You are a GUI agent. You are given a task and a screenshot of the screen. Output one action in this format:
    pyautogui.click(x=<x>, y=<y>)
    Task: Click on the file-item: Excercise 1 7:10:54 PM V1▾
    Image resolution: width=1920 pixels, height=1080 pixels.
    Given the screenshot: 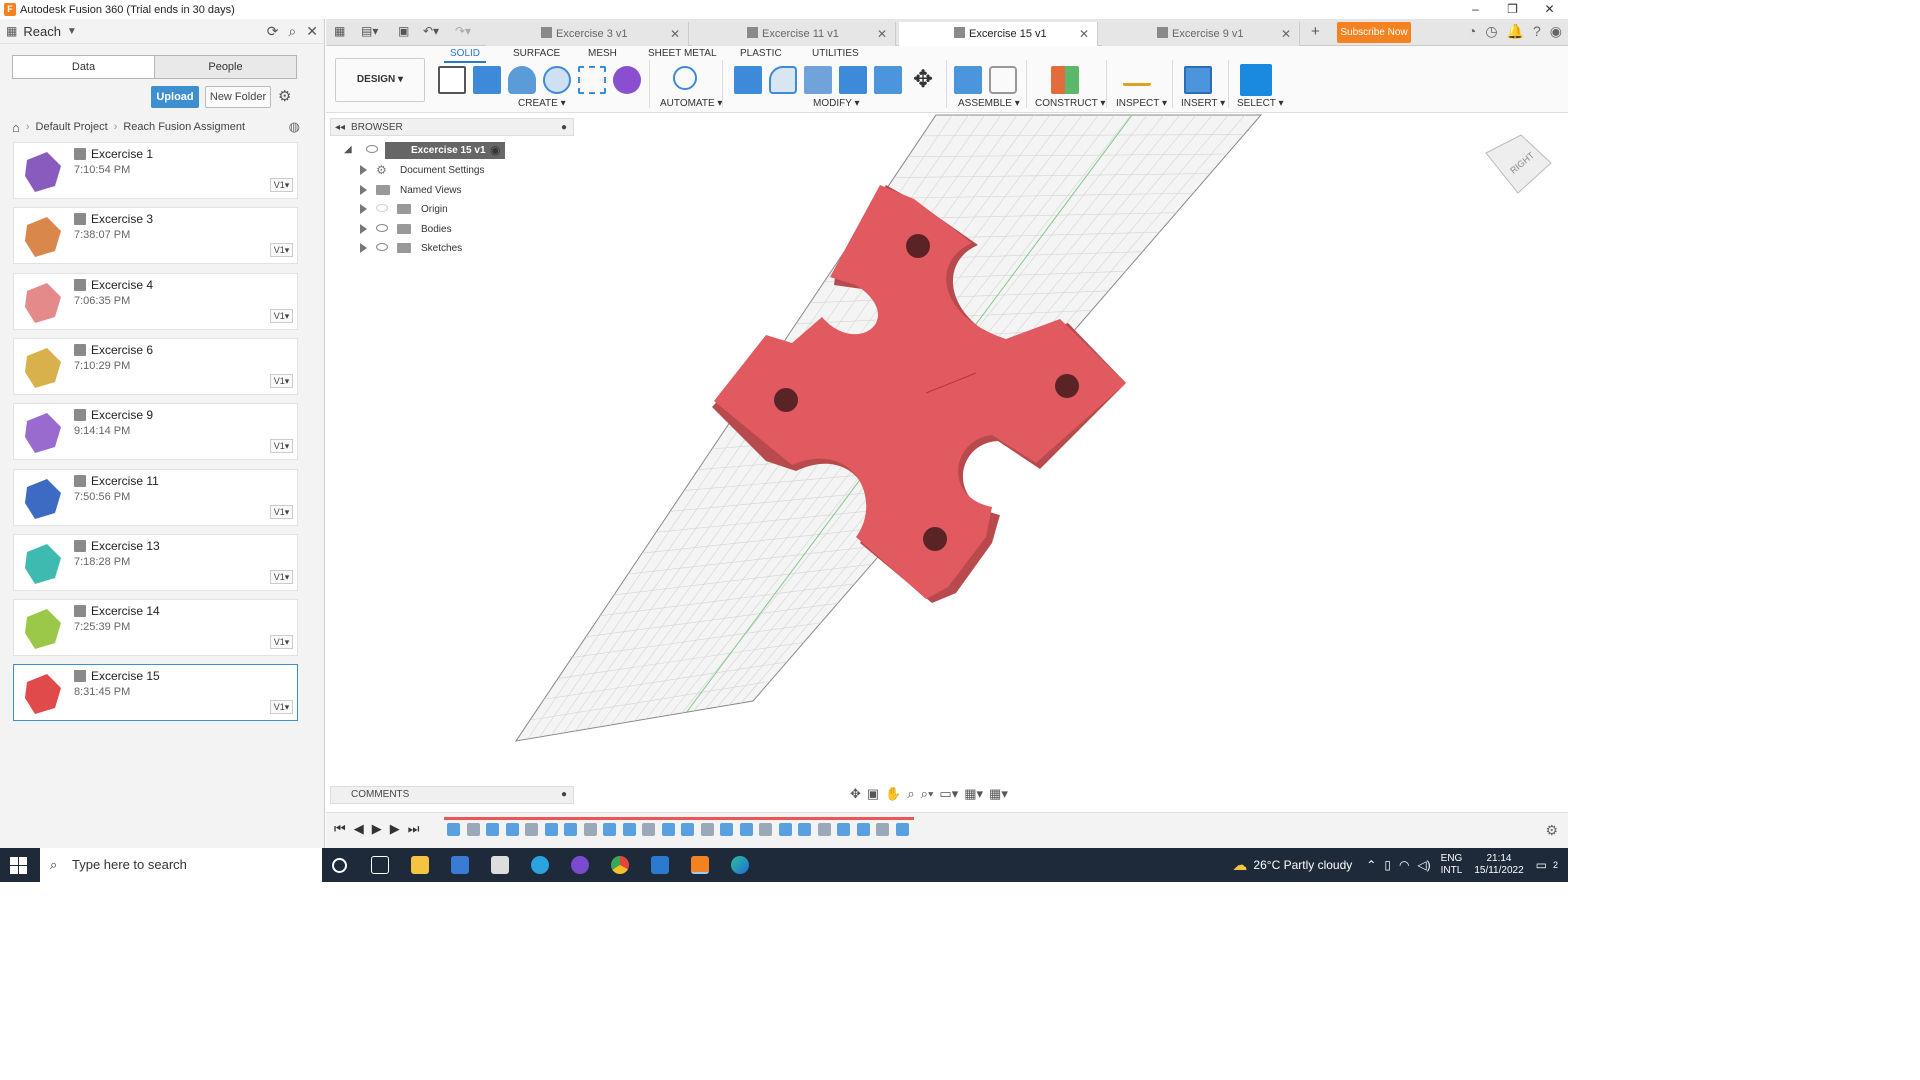 What is the action you would take?
    pyautogui.click(x=155, y=170)
    